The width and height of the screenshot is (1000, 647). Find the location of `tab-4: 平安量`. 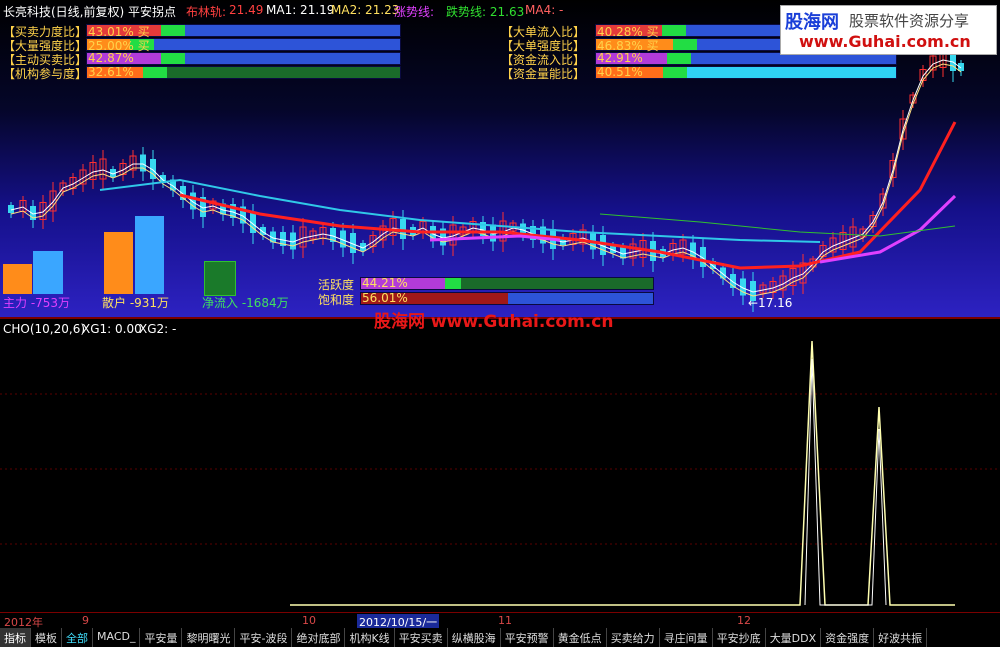

tab-4: 平安量 is located at coordinates (161, 637).